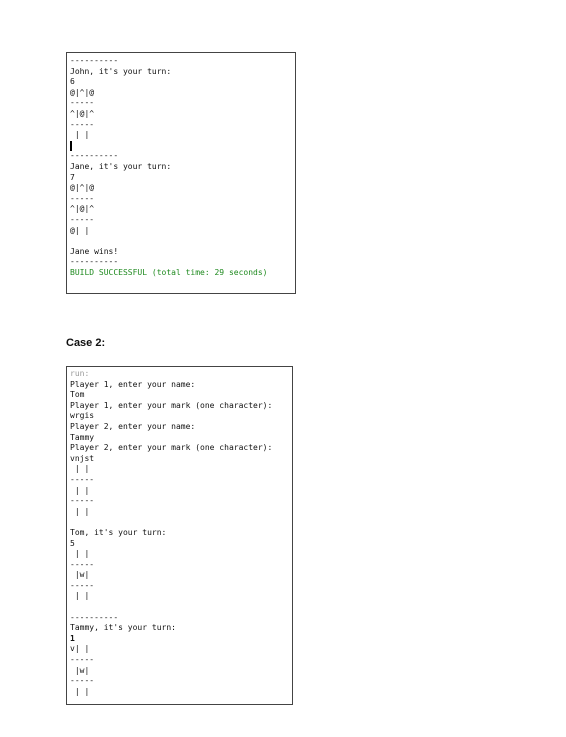 Image resolution: width=566 pixels, height=737 pixels. What do you see at coordinates (123, 628) in the screenshot?
I see `console-line: Tammy, it's your turn:` at bounding box center [123, 628].